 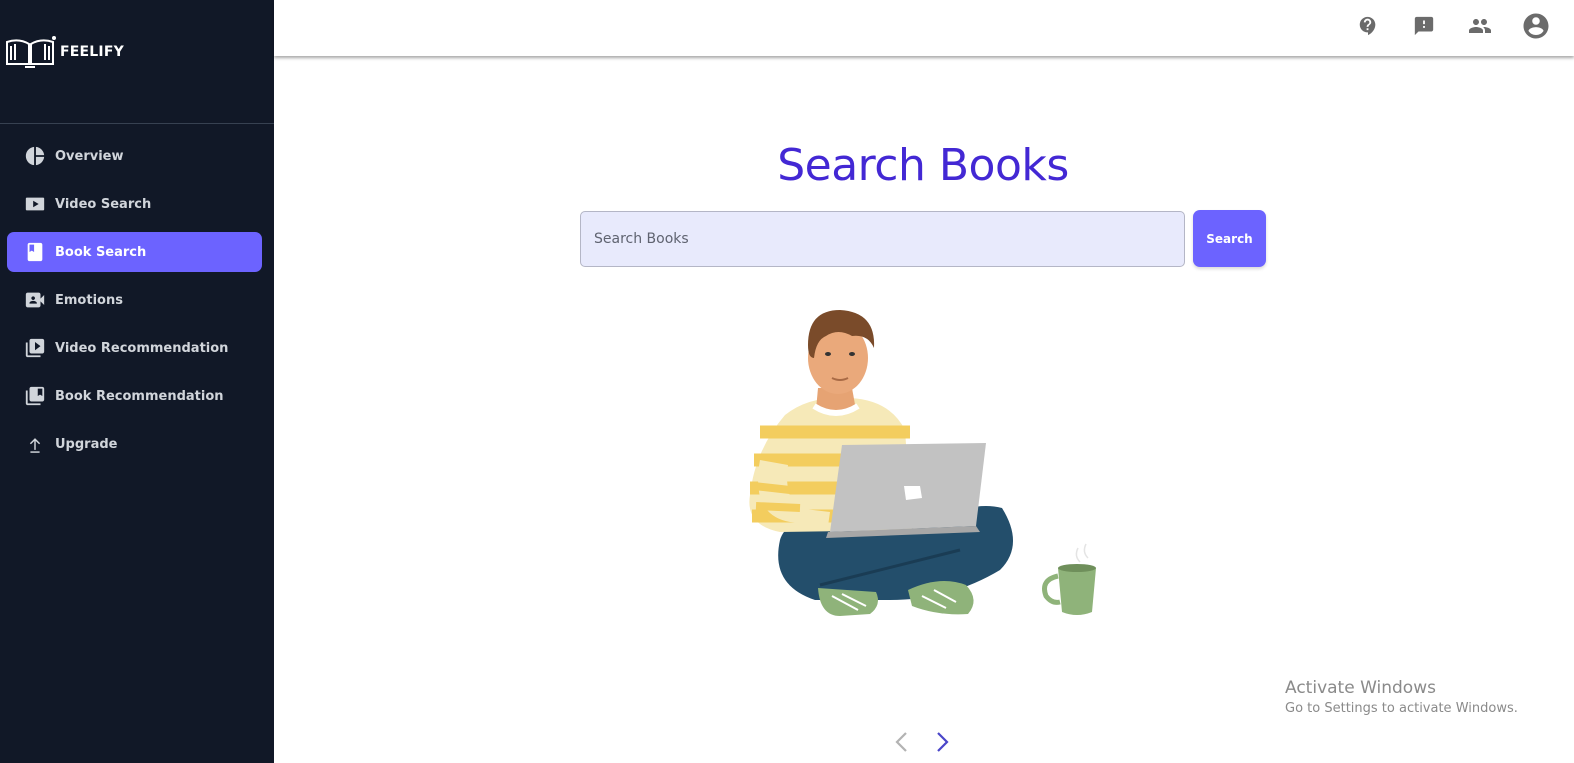 I want to click on sidebar-item-video-search: Video Search, so click(x=134, y=204).